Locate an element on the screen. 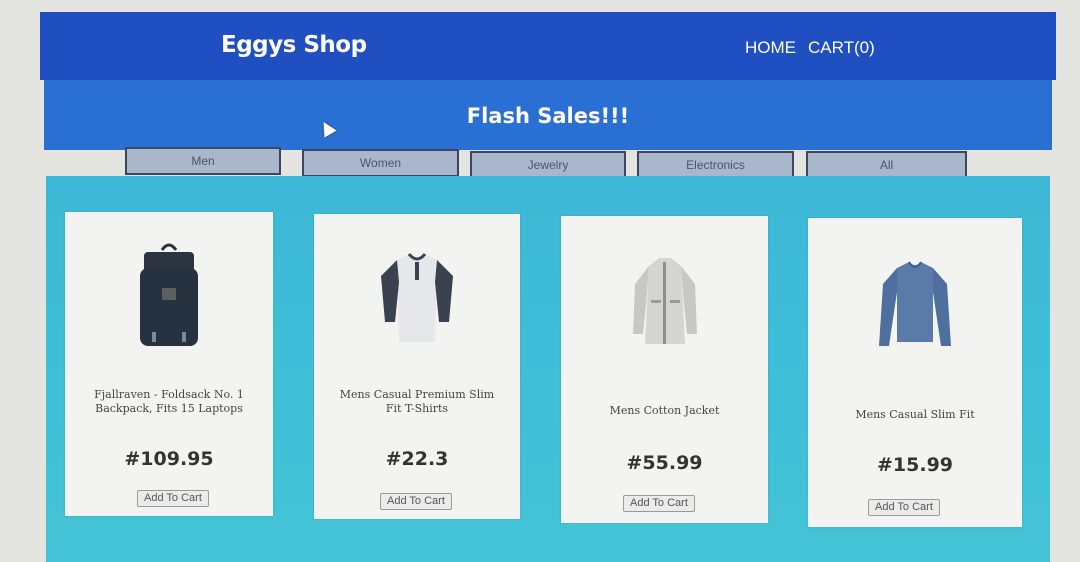 The image size is (1080, 562). jacket-icon is located at coordinates (664, 304).